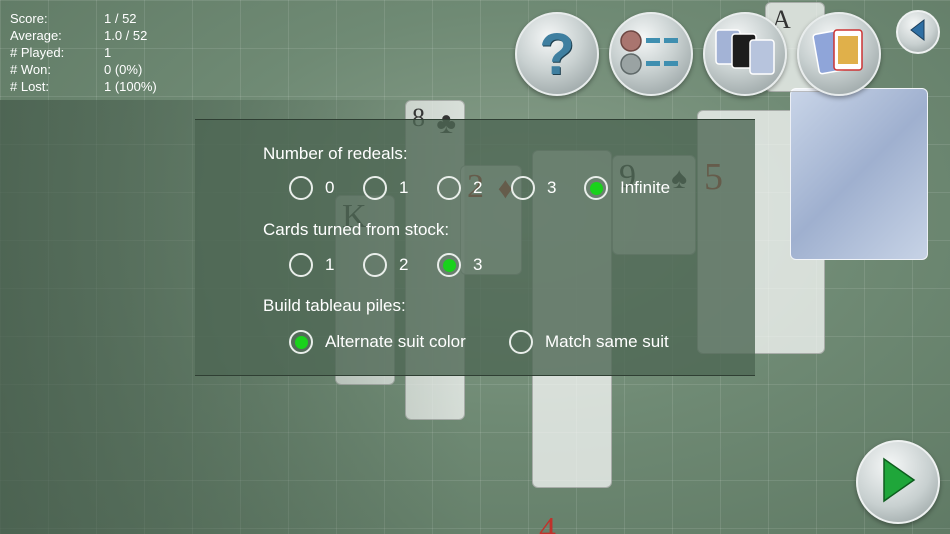 This screenshot has width=950, height=534. What do you see at coordinates (37, 52) in the screenshot?
I see `played-label: # Played:` at bounding box center [37, 52].